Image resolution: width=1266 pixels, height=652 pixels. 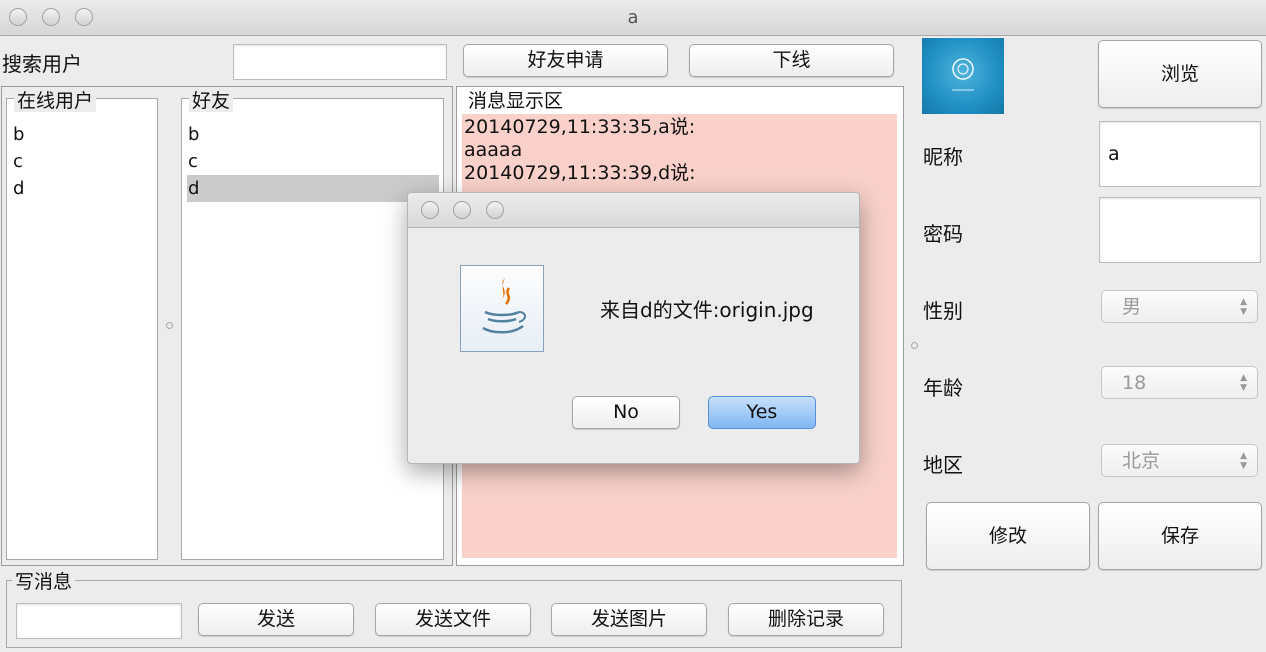 What do you see at coordinates (580, 127) in the screenshot?
I see `message-line: 20140729,11:33:35,a说:` at bounding box center [580, 127].